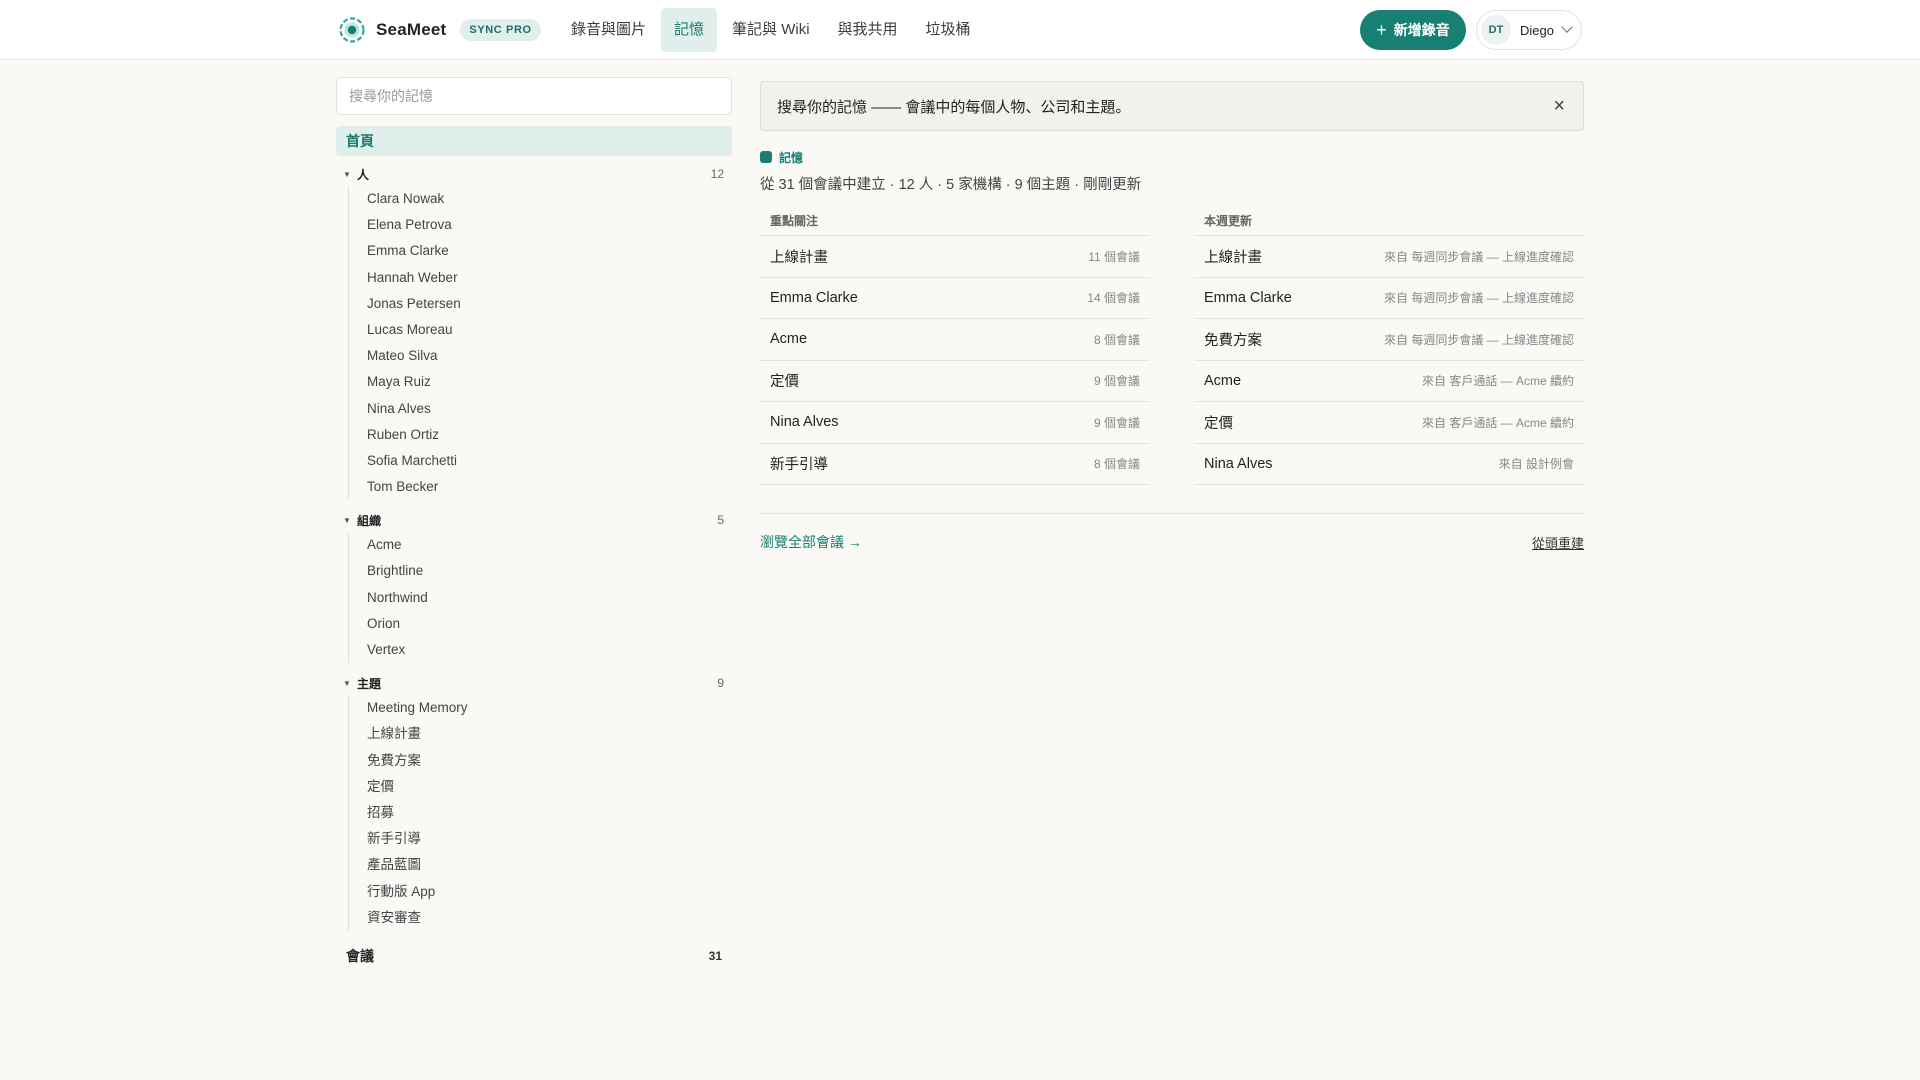 This screenshot has height=1080, width=1920. What do you see at coordinates (1389, 464) in the screenshot?
I see `update-row: Nina Alves 來自 設計例會` at bounding box center [1389, 464].